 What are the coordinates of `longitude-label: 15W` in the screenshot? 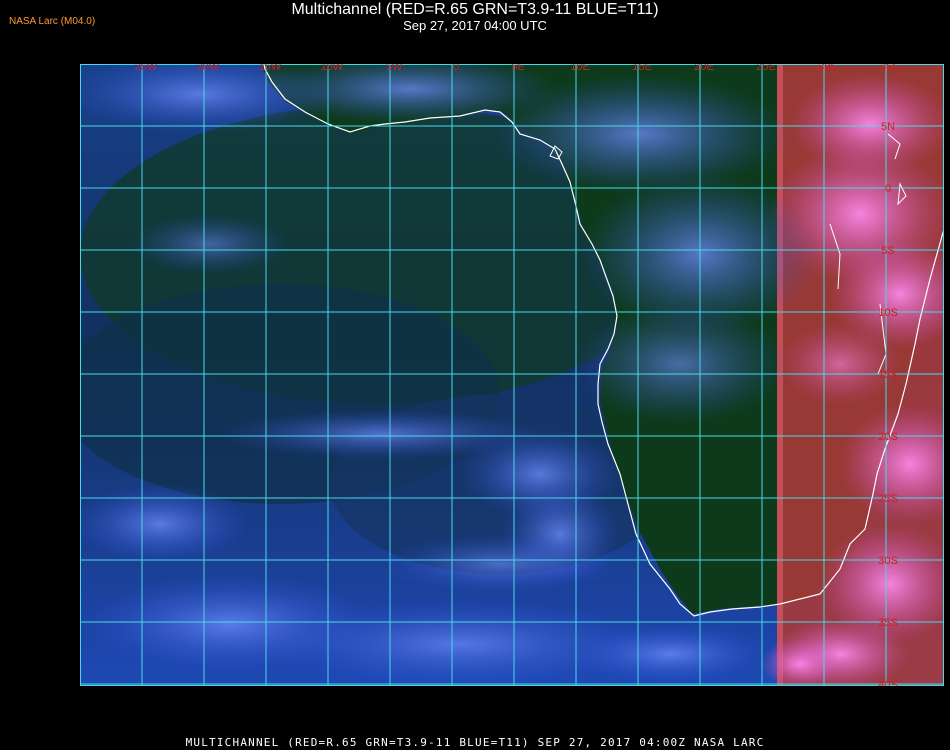 It's located at (270, 68).